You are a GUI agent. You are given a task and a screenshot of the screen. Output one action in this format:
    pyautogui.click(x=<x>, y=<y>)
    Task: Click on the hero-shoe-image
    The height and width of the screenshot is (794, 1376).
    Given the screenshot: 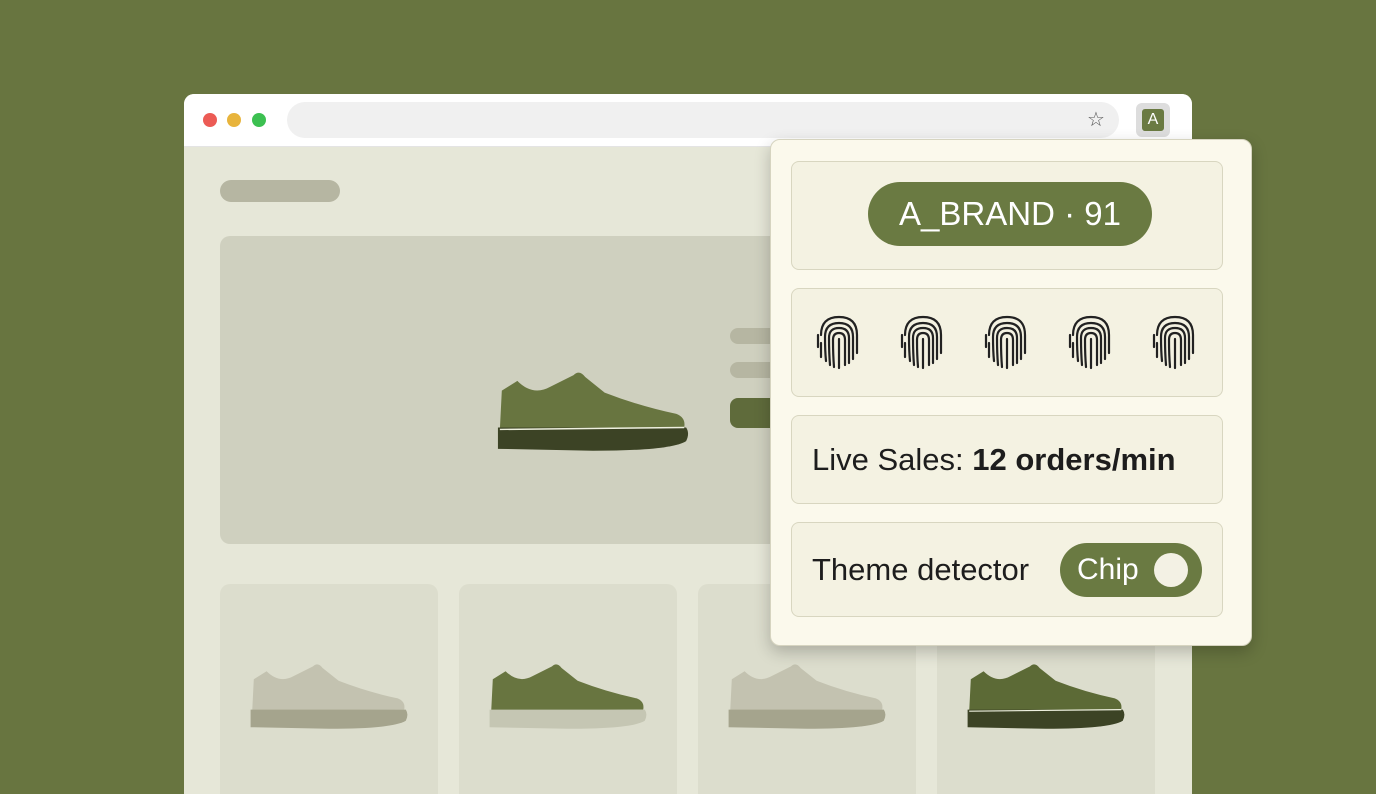 What is the action you would take?
    pyautogui.click(x=593, y=411)
    